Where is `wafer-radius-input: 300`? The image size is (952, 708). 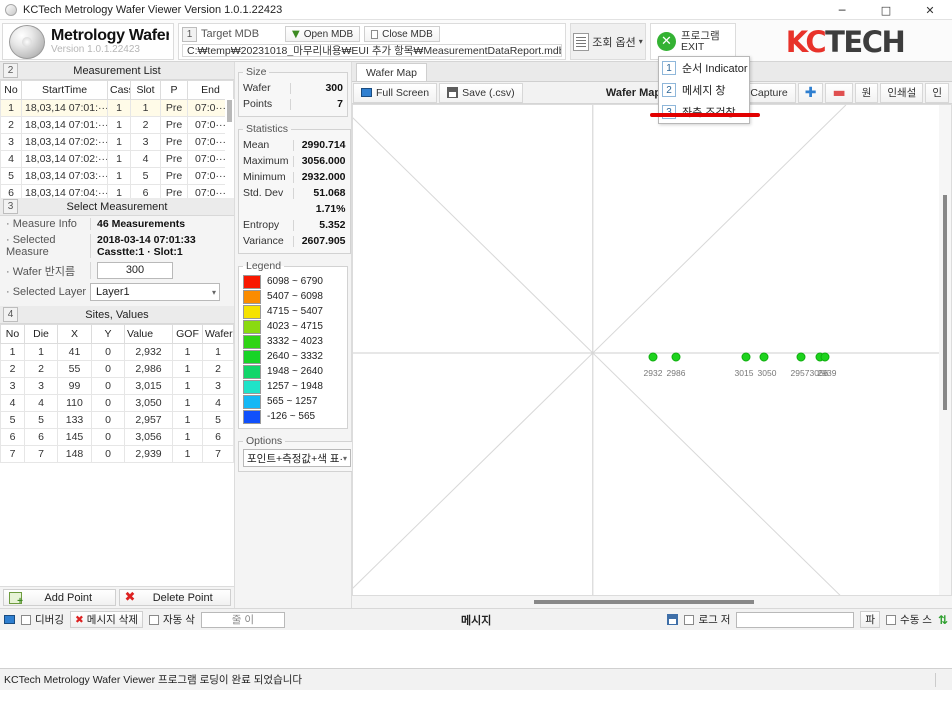
wafer-radius-input: 300 is located at coordinates (135, 270).